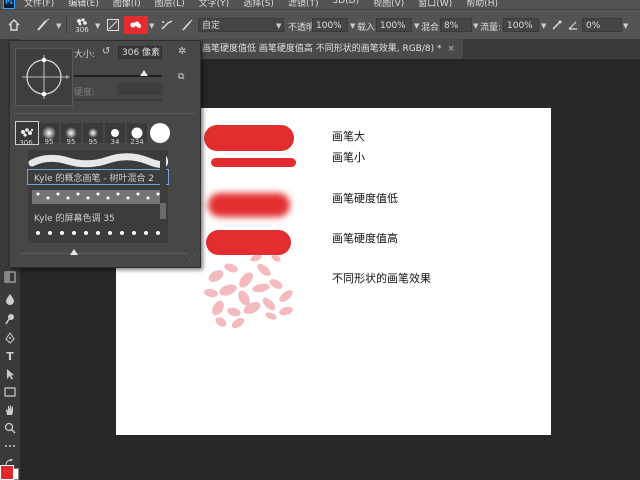 The image size is (640, 480). Describe the element at coordinates (94, 179) in the screenshot. I see `brush-item-label: Kyle 的概念画笔 - 树叶混合 2` at that location.